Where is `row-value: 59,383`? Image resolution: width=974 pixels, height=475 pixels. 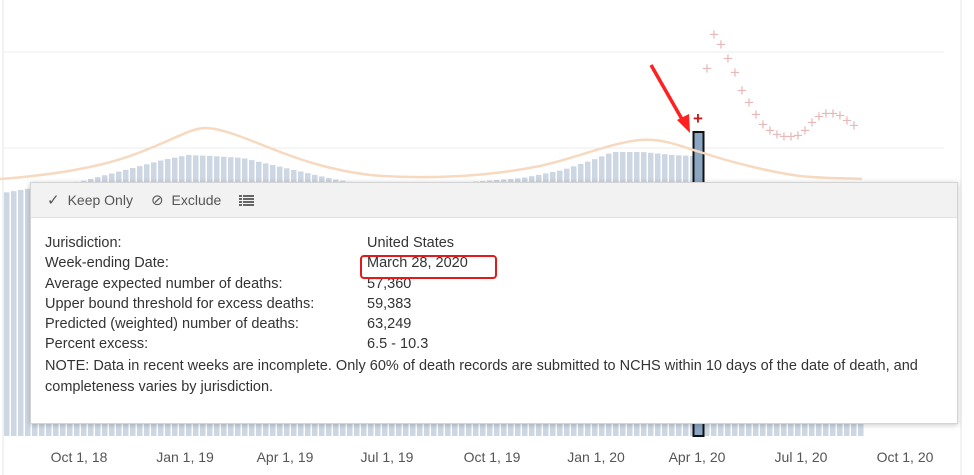
row-value: 59,383 is located at coordinates (389, 303).